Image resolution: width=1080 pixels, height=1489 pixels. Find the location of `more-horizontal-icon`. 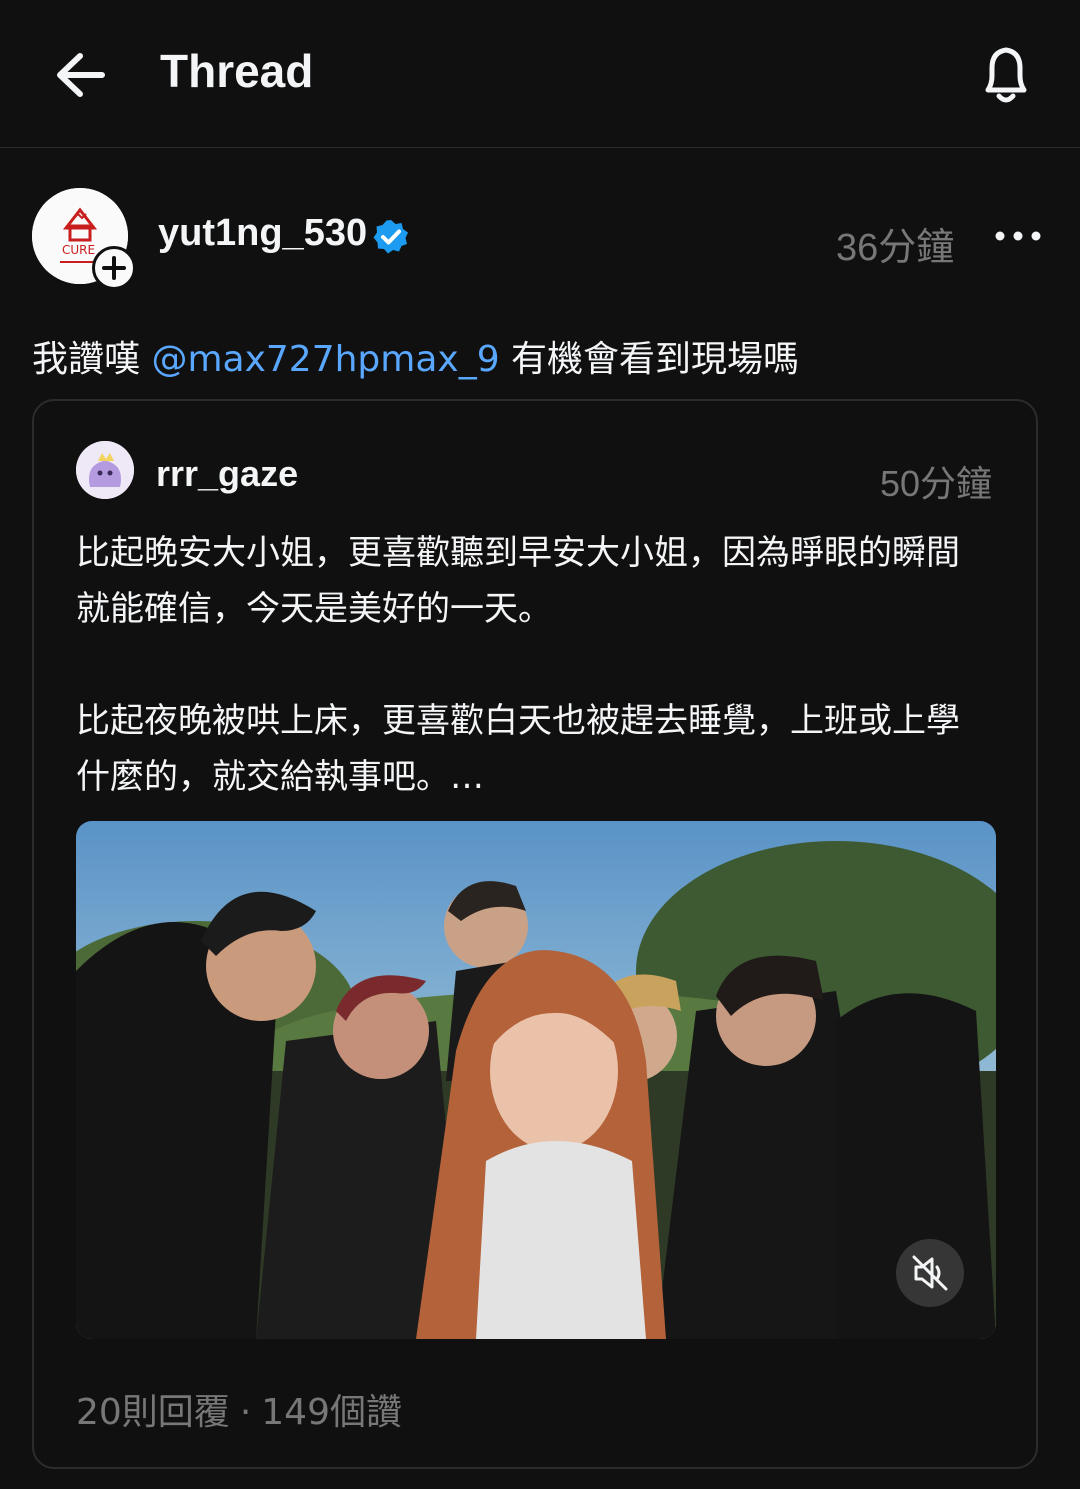

more-horizontal-icon is located at coordinates (1018, 236).